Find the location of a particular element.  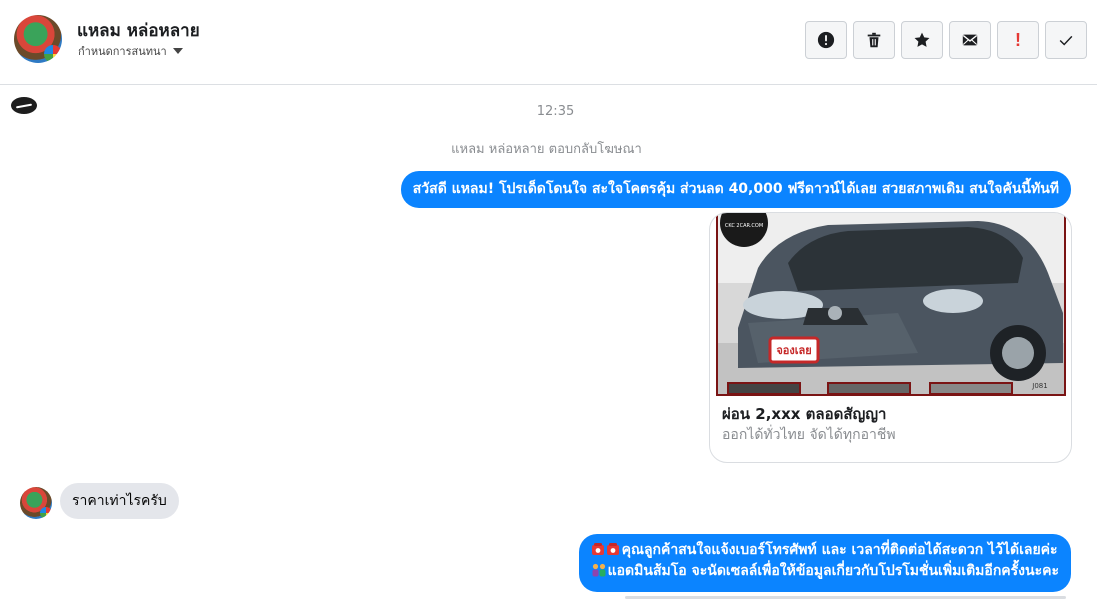

image-watermark-text: CKC 2CAR.COM is located at coordinates (744, 226).